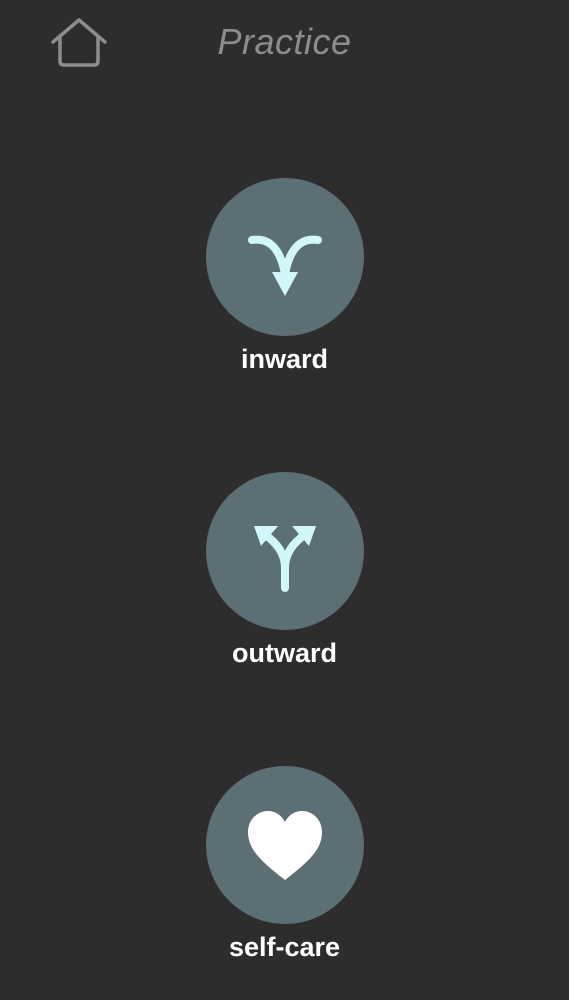 The image size is (569, 1000). Describe the element at coordinates (284, 265) in the screenshot. I see `merge-arrows-in-icon` at that location.